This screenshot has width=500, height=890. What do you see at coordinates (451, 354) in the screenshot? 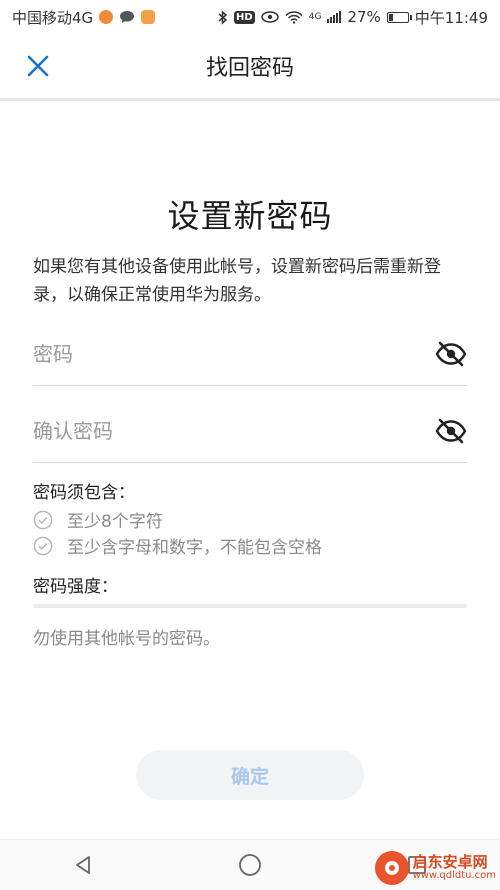
I see `password-visibility-toggle-icon` at bounding box center [451, 354].